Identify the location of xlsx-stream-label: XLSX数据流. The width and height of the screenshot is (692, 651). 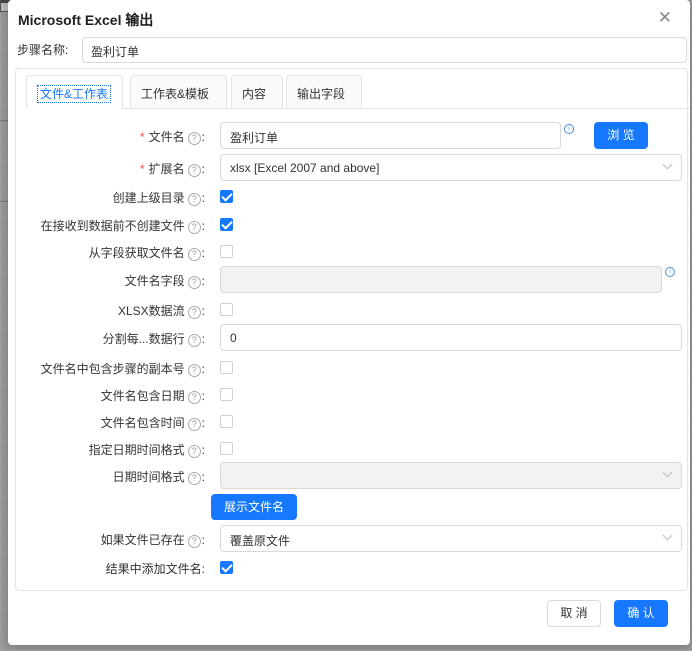
(151, 311).